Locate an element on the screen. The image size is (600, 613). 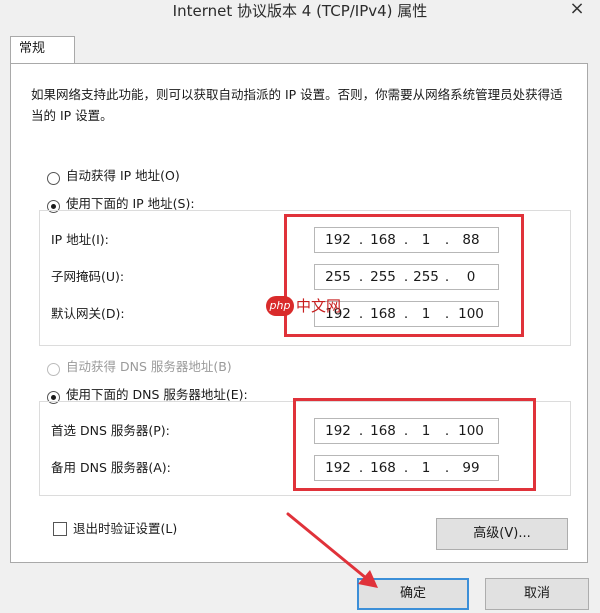
watermark-badge: php is located at coordinates (280, 306).